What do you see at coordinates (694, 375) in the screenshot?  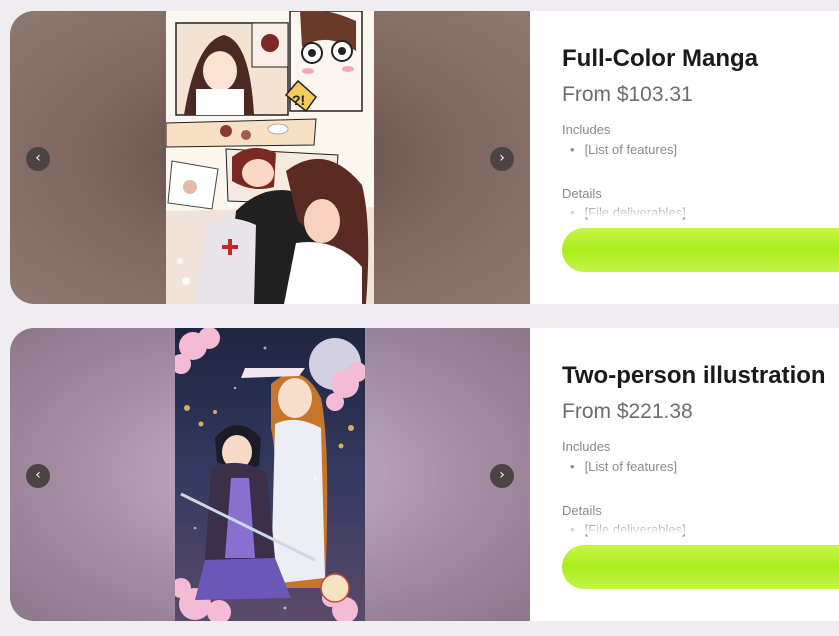 I see `product-title: Two-person illustration` at bounding box center [694, 375].